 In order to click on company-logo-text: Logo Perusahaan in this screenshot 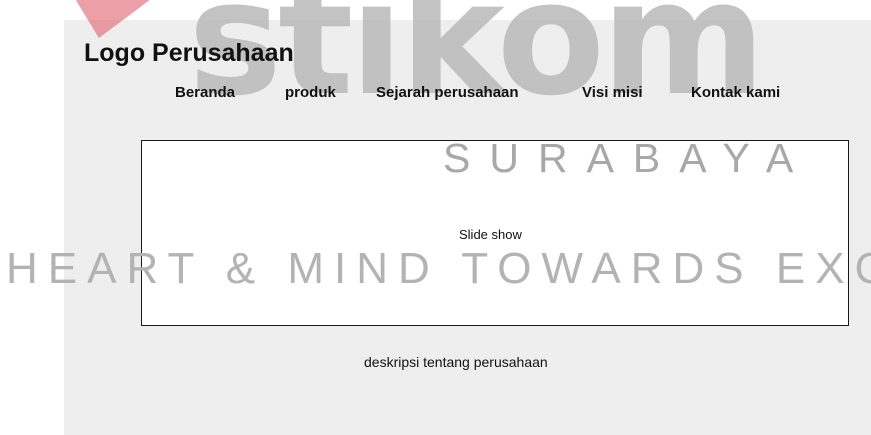, I will do `click(189, 53)`.